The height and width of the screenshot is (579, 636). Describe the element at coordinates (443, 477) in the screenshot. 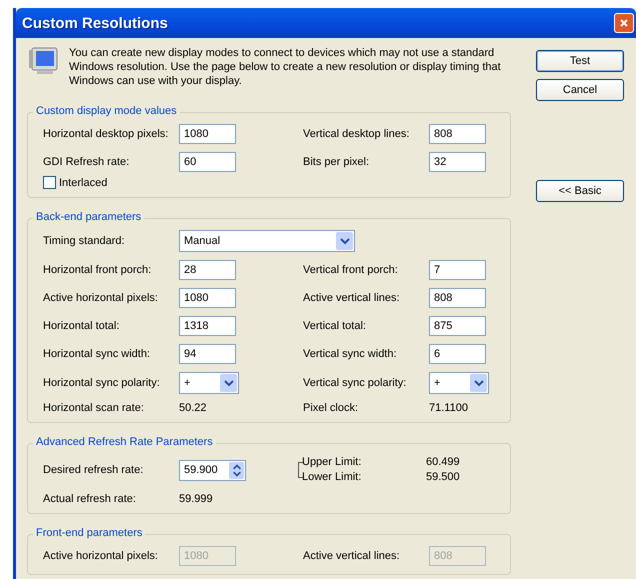

I see `value-text: 59.500` at that location.